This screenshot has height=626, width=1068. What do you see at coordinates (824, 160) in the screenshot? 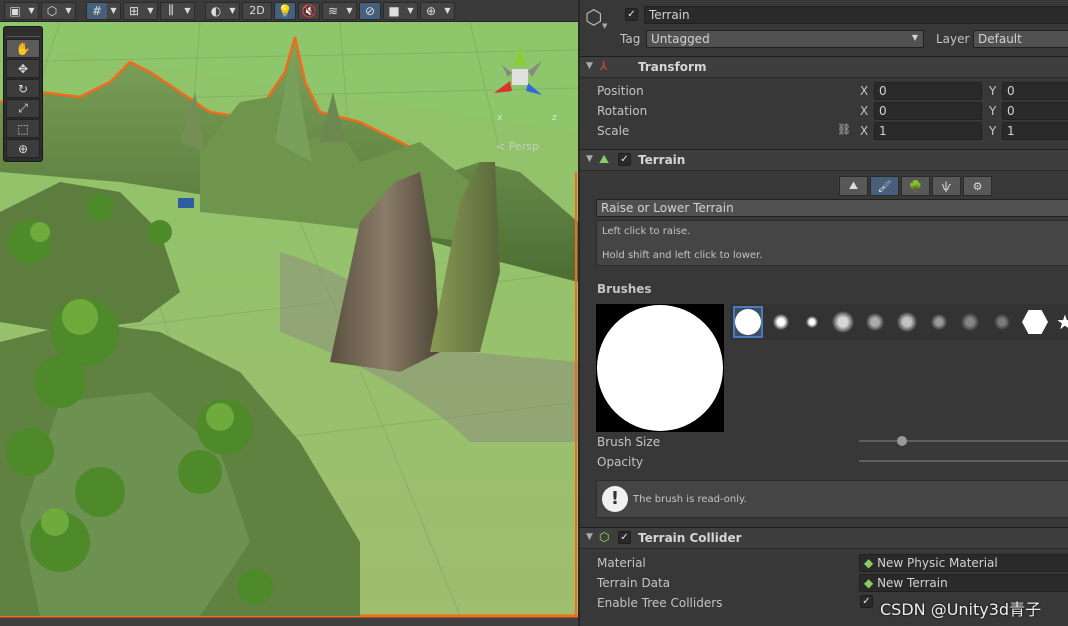
I see `terrain-component-header: ▼ ⛰ ✓ Terrain` at bounding box center [824, 160].